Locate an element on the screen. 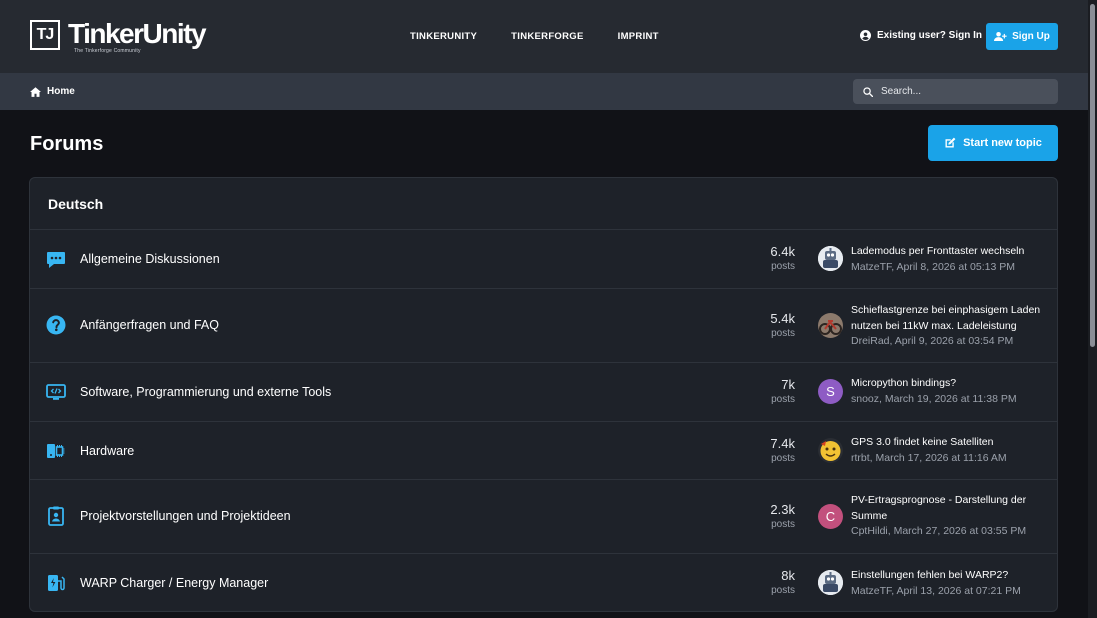 The width and height of the screenshot is (1097, 618). site-logo: TJ TinkerUnity The Tinkerforge Community is located at coordinates (118, 36).